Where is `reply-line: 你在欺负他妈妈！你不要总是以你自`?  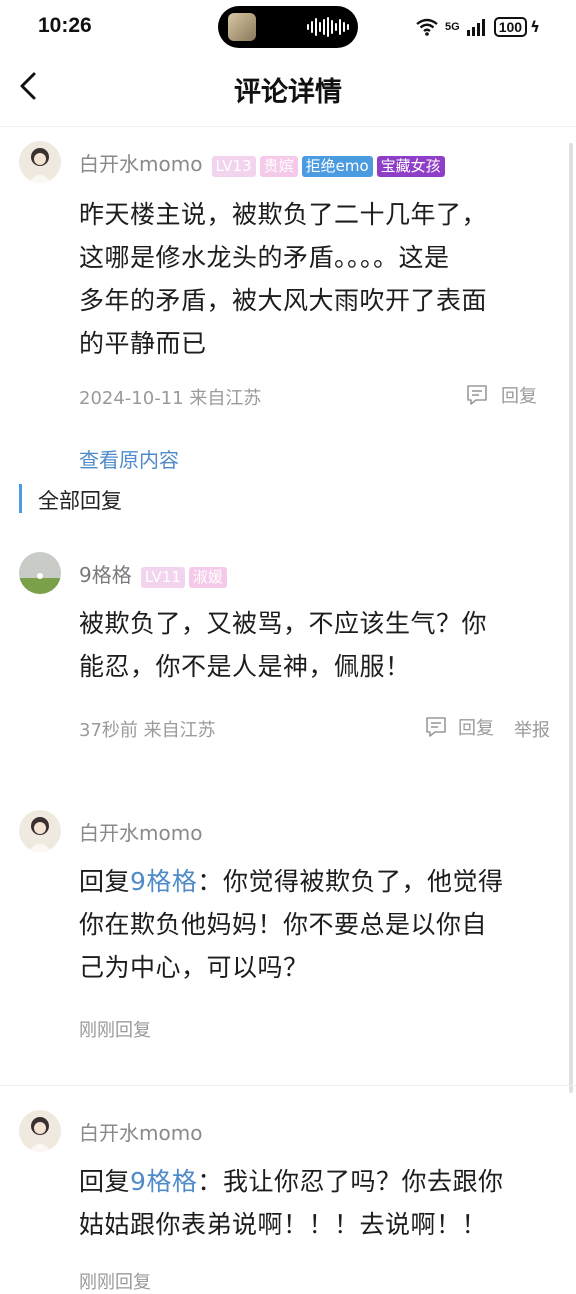
reply-line: 你在欺负他妈妈！你不要总是以你自 is located at coordinates (283, 924).